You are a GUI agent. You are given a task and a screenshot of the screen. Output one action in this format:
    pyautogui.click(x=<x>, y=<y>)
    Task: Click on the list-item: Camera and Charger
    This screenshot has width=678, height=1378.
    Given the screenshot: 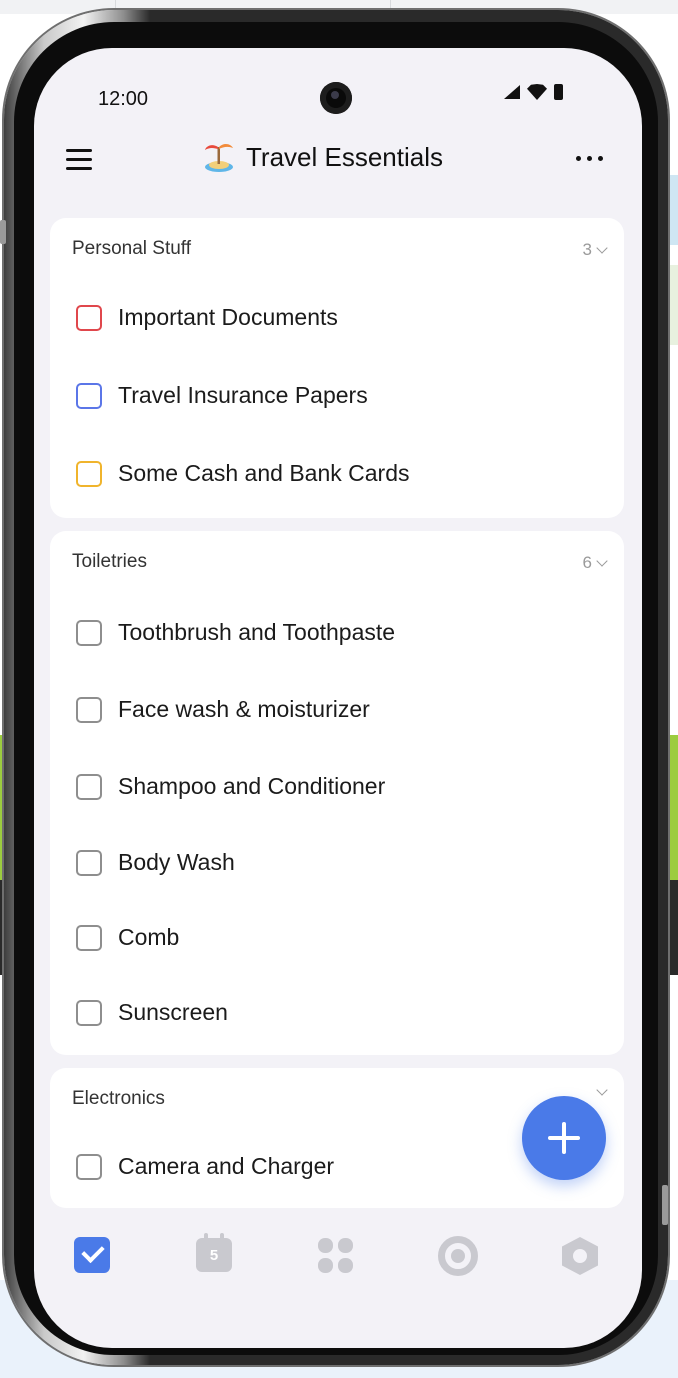 What is the action you would take?
    pyautogui.click(x=205, y=1166)
    